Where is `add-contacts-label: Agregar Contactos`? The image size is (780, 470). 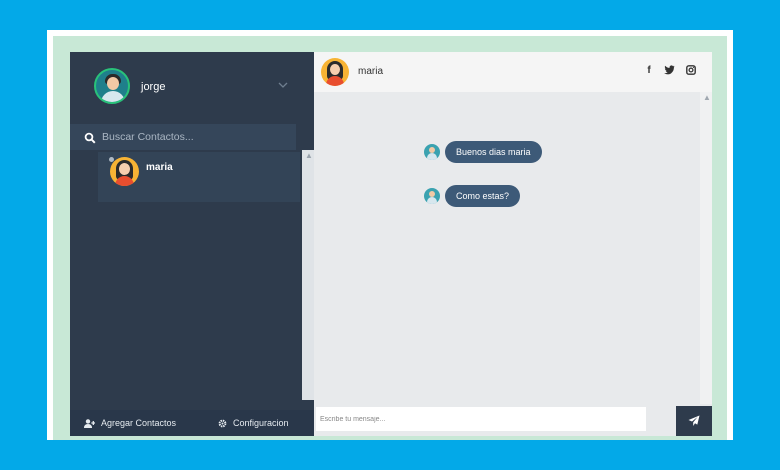 add-contacts-label: Agregar Contactos is located at coordinates (139, 423).